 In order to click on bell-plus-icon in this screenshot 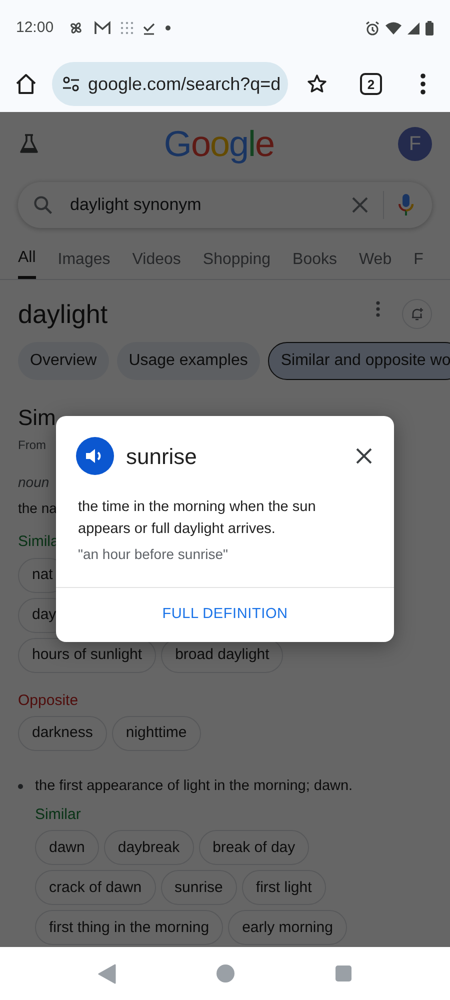, I will do `click(417, 314)`.